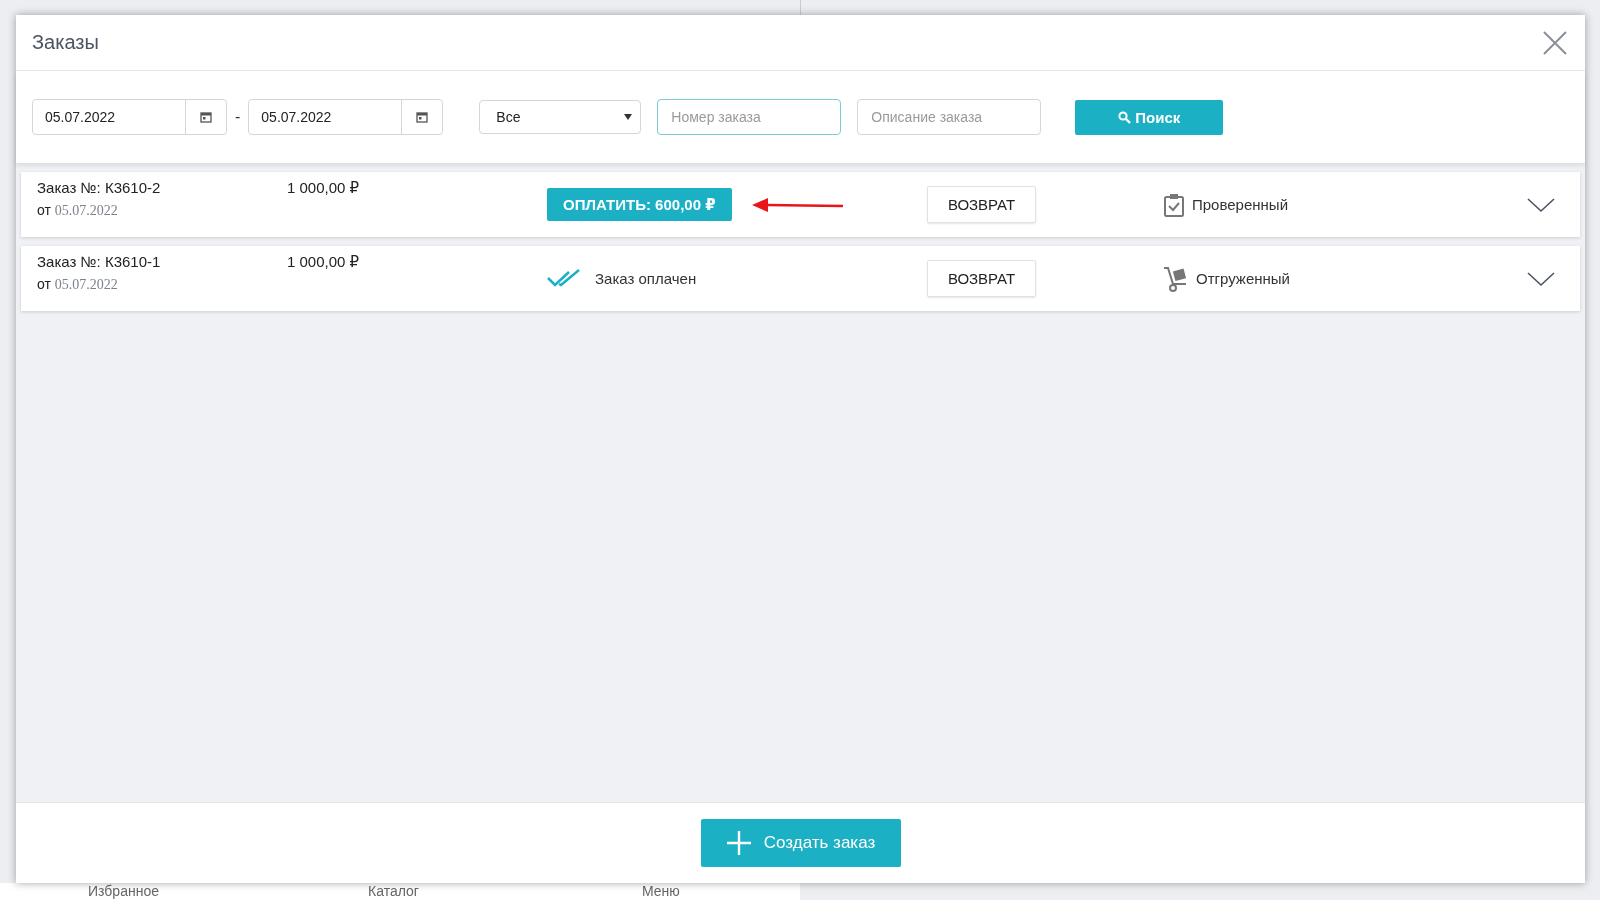 The width and height of the screenshot is (1600, 900). What do you see at coordinates (129, 117) in the screenshot?
I see `date-from-field: 05.07.2022` at bounding box center [129, 117].